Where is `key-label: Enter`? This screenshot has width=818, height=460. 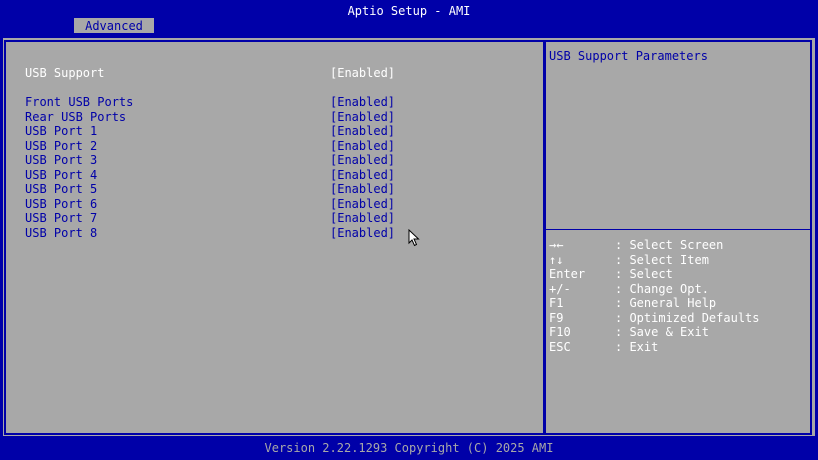
key-label: Enter is located at coordinates (567, 274).